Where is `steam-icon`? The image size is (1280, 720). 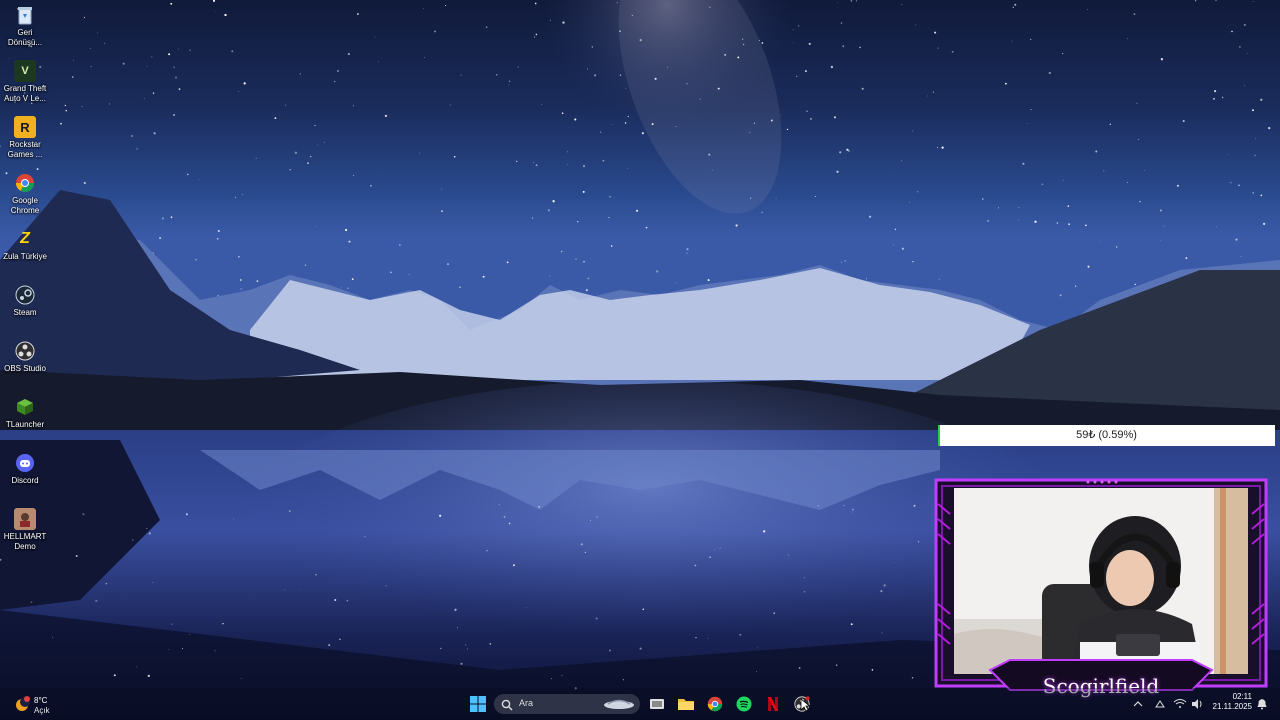 steam-icon is located at coordinates (25, 295).